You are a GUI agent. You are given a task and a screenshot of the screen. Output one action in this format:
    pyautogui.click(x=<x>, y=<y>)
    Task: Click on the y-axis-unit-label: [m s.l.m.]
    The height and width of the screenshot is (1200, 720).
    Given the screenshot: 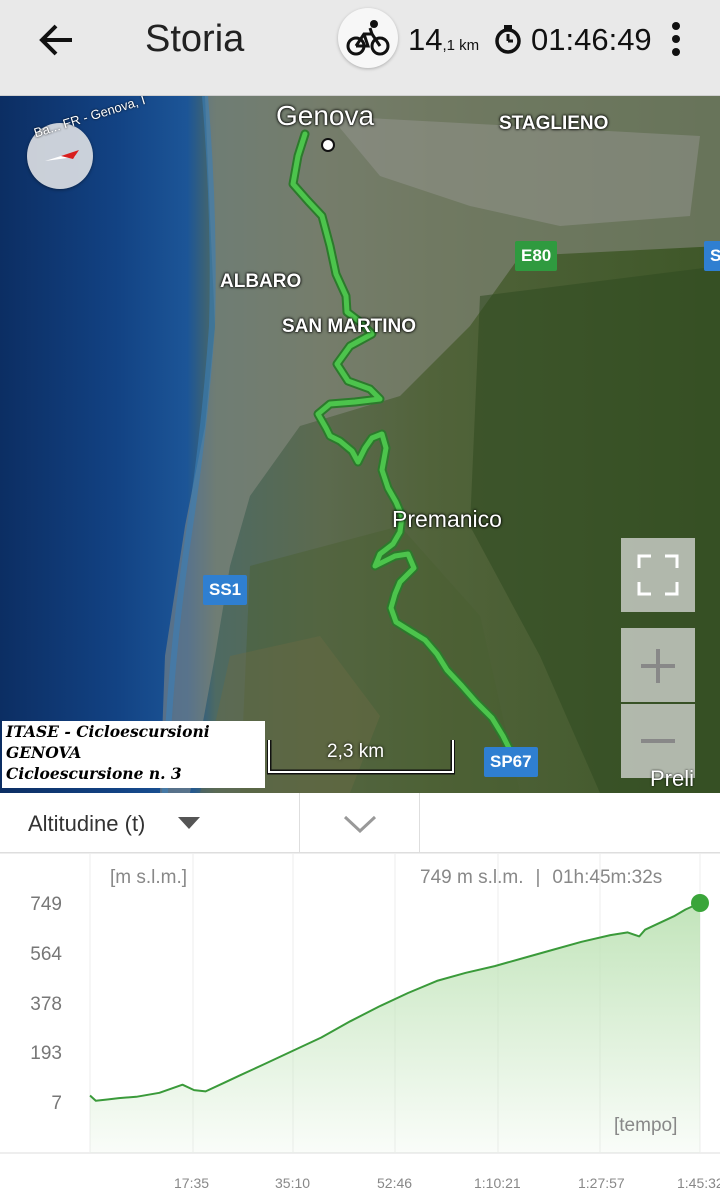 What is the action you would take?
    pyautogui.click(x=149, y=877)
    